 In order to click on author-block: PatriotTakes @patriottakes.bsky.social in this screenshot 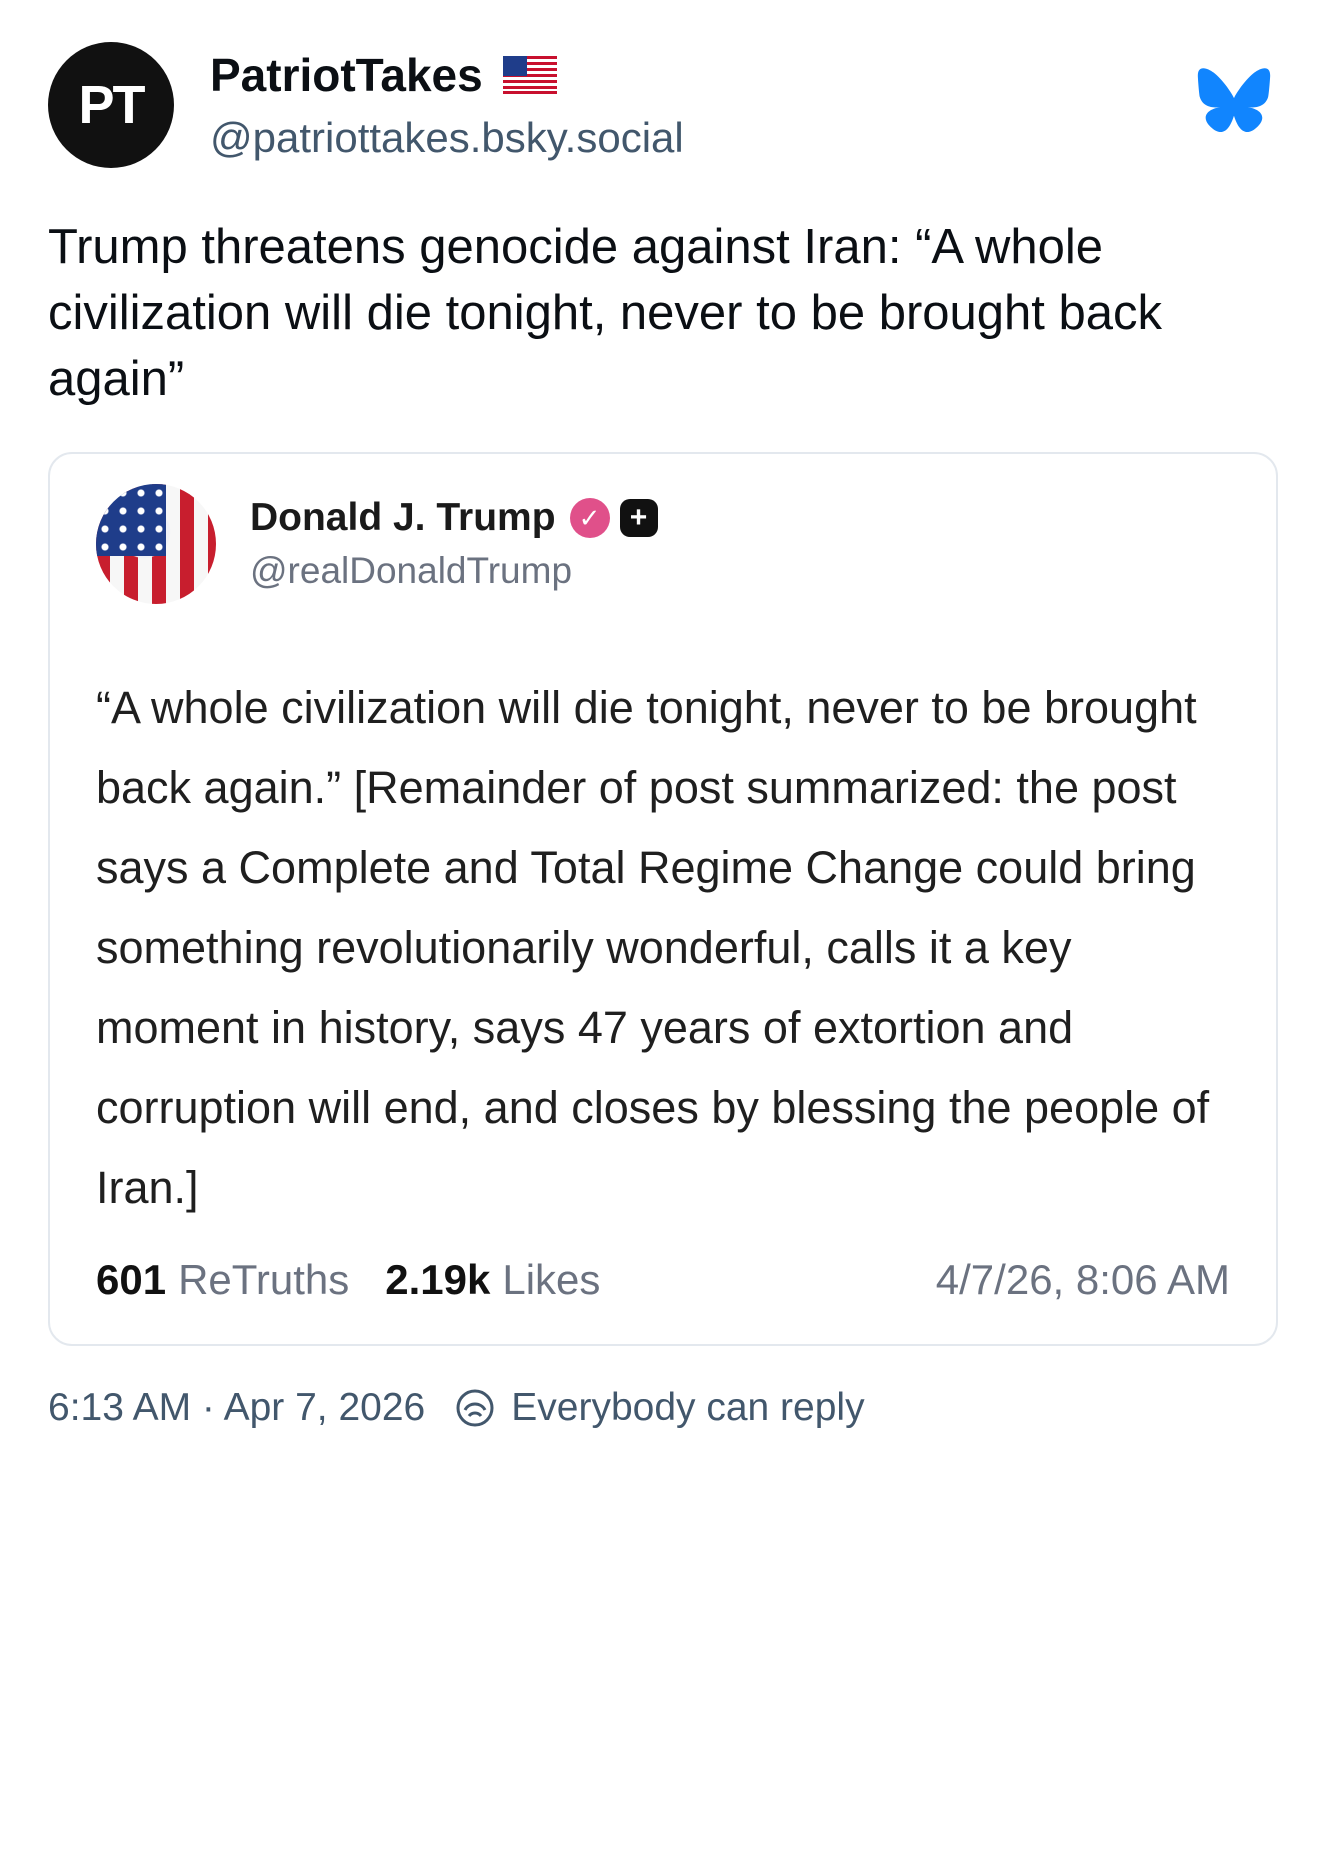, I will do `click(703, 105)`.